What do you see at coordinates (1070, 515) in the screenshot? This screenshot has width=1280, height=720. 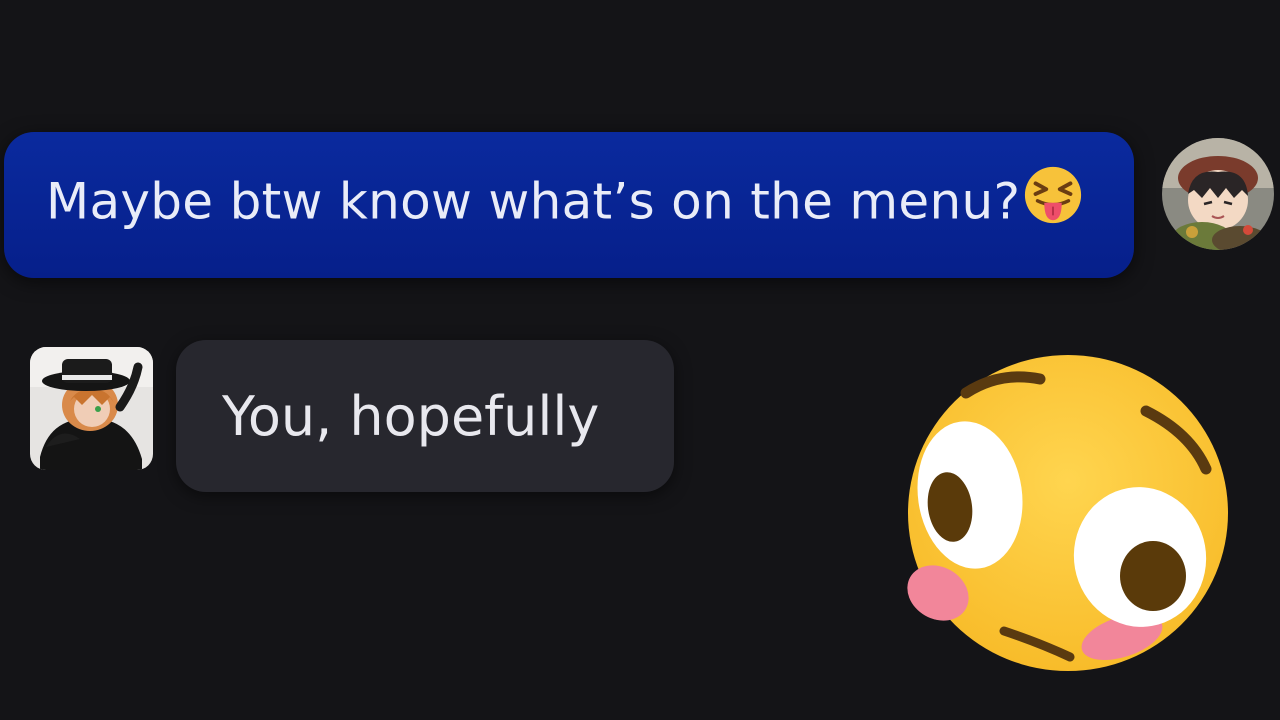 I see `flushed-face-icon` at bounding box center [1070, 515].